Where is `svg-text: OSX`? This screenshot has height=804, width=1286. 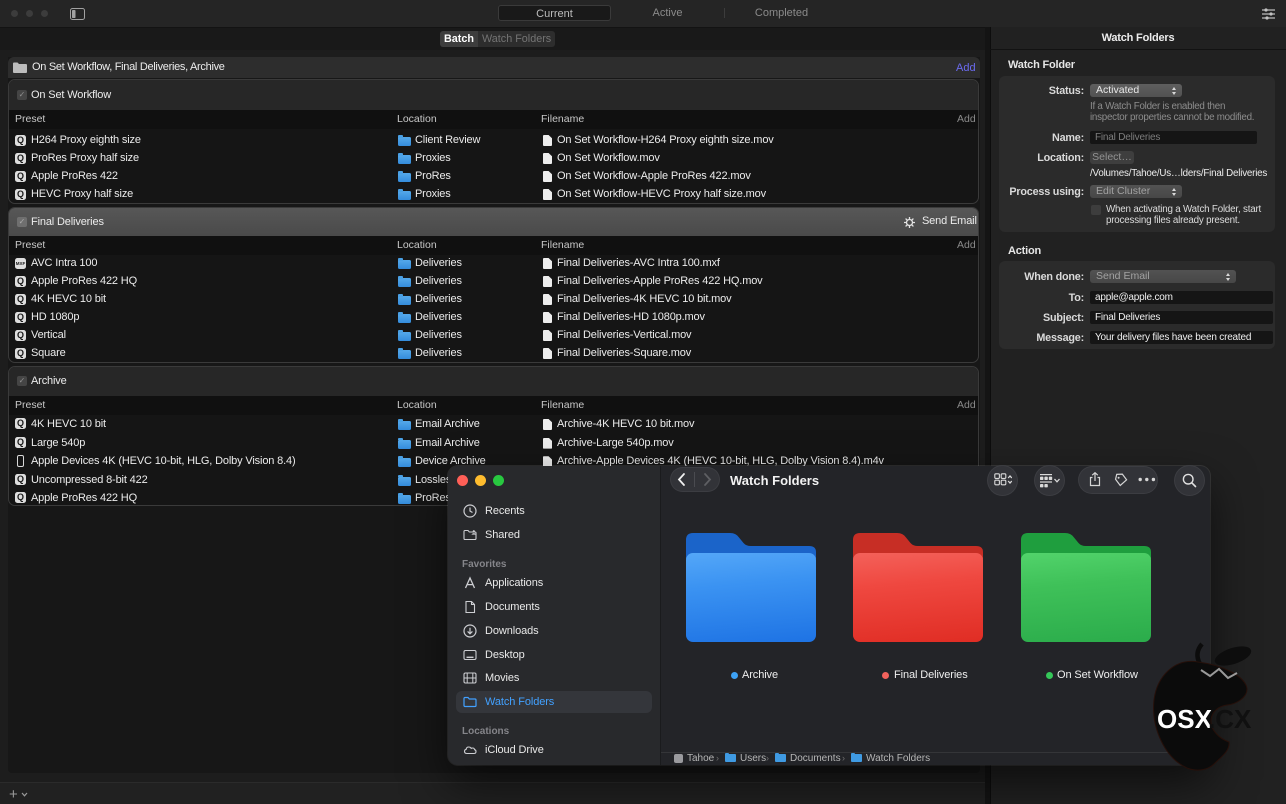
svg-text: OSX is located at coordinates (1185, 719).